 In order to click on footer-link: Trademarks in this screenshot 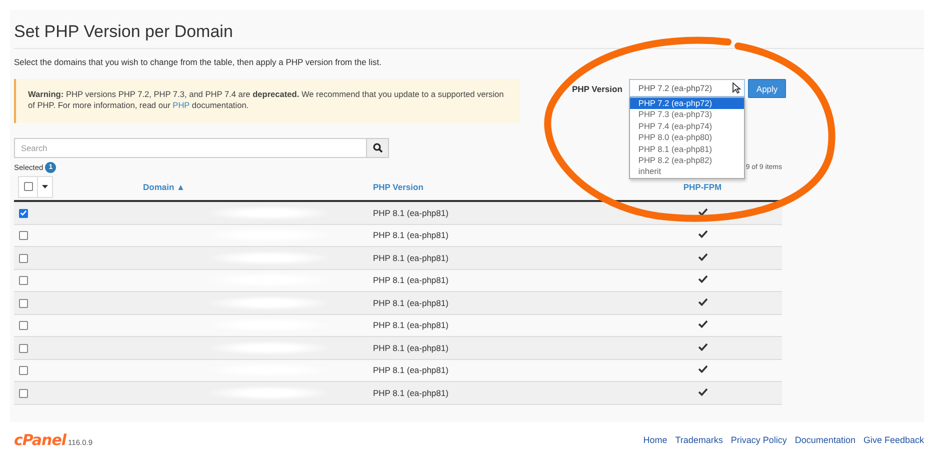, I will do `click(699, 440)`.